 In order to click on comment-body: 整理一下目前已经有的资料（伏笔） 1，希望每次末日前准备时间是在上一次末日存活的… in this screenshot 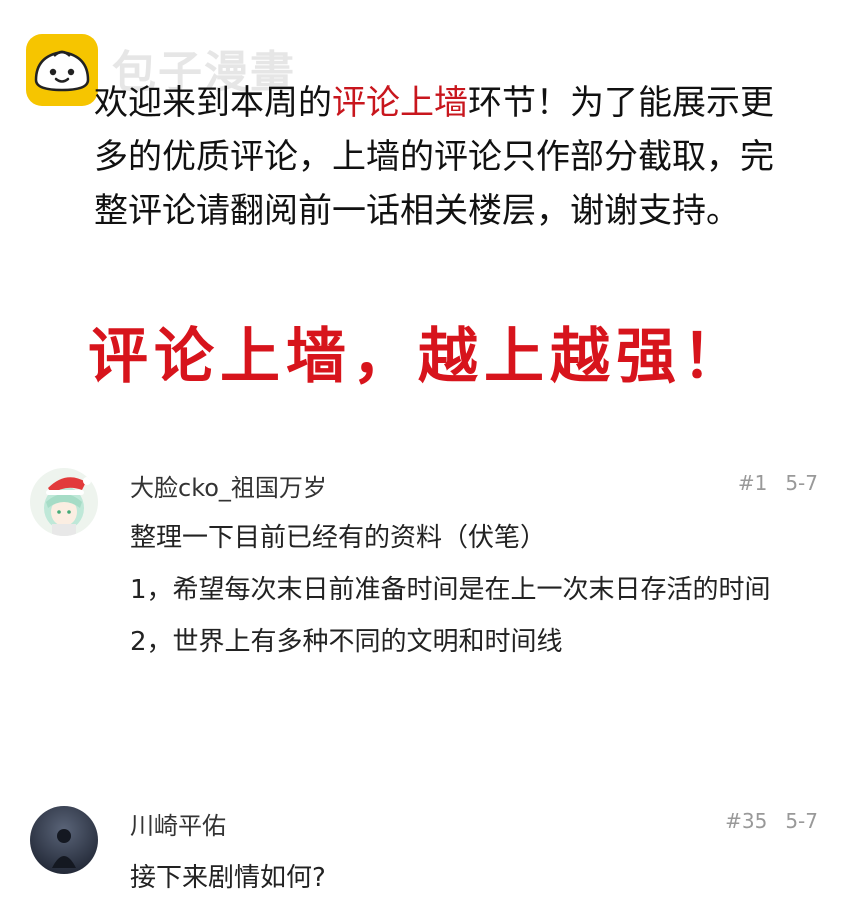, I will do `click(475, 590)`.